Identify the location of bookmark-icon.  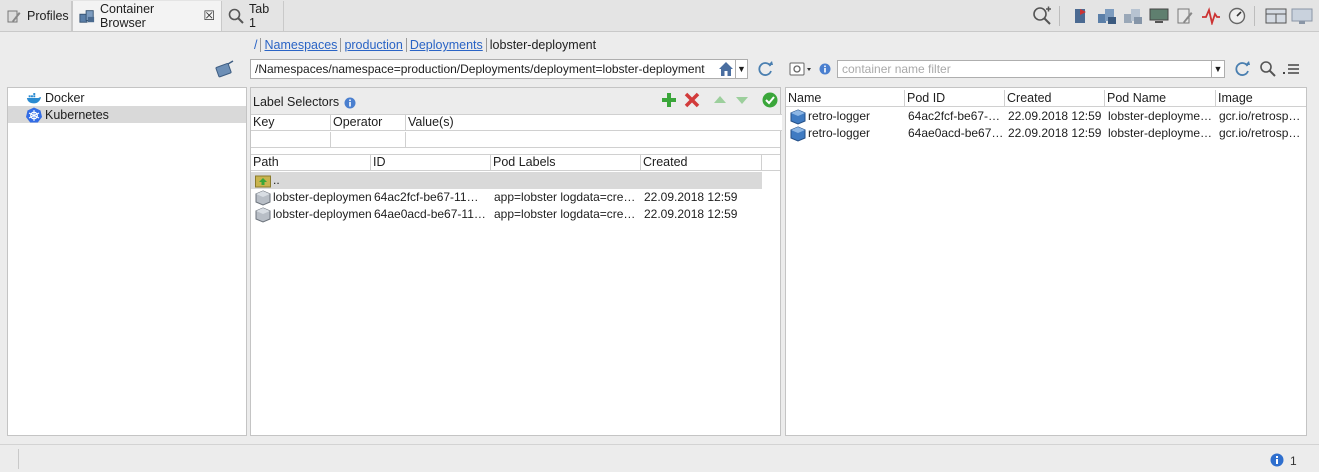
(1081, 16).